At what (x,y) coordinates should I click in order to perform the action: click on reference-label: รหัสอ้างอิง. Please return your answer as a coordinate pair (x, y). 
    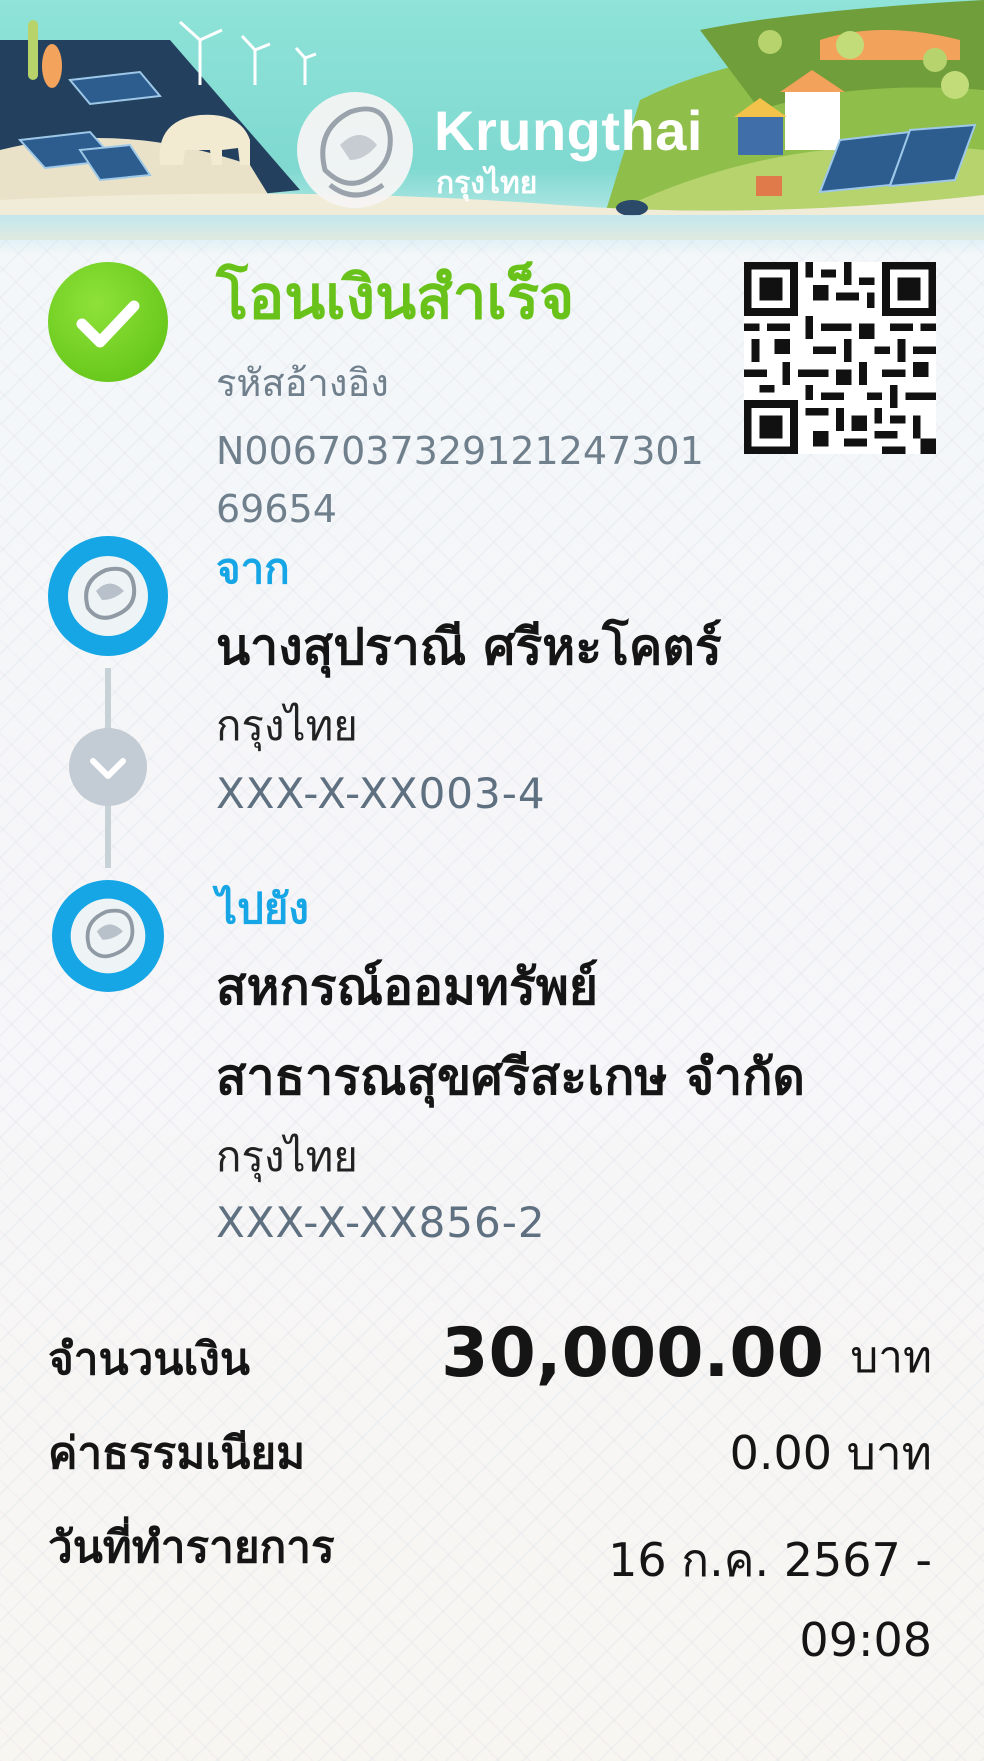
    Looking at the image, I should click on (302, 383).